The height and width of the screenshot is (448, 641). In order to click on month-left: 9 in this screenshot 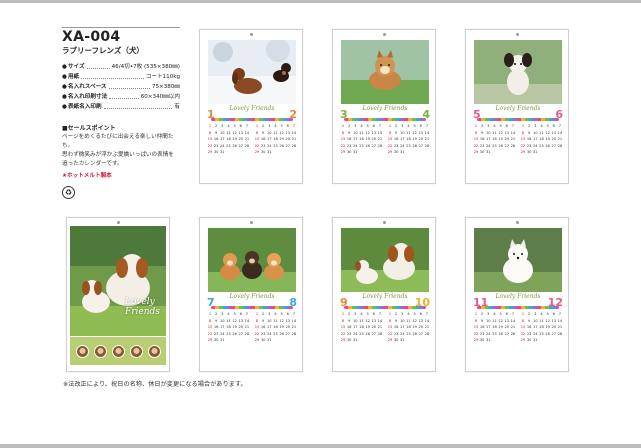, I will do `click(344, 302)`.